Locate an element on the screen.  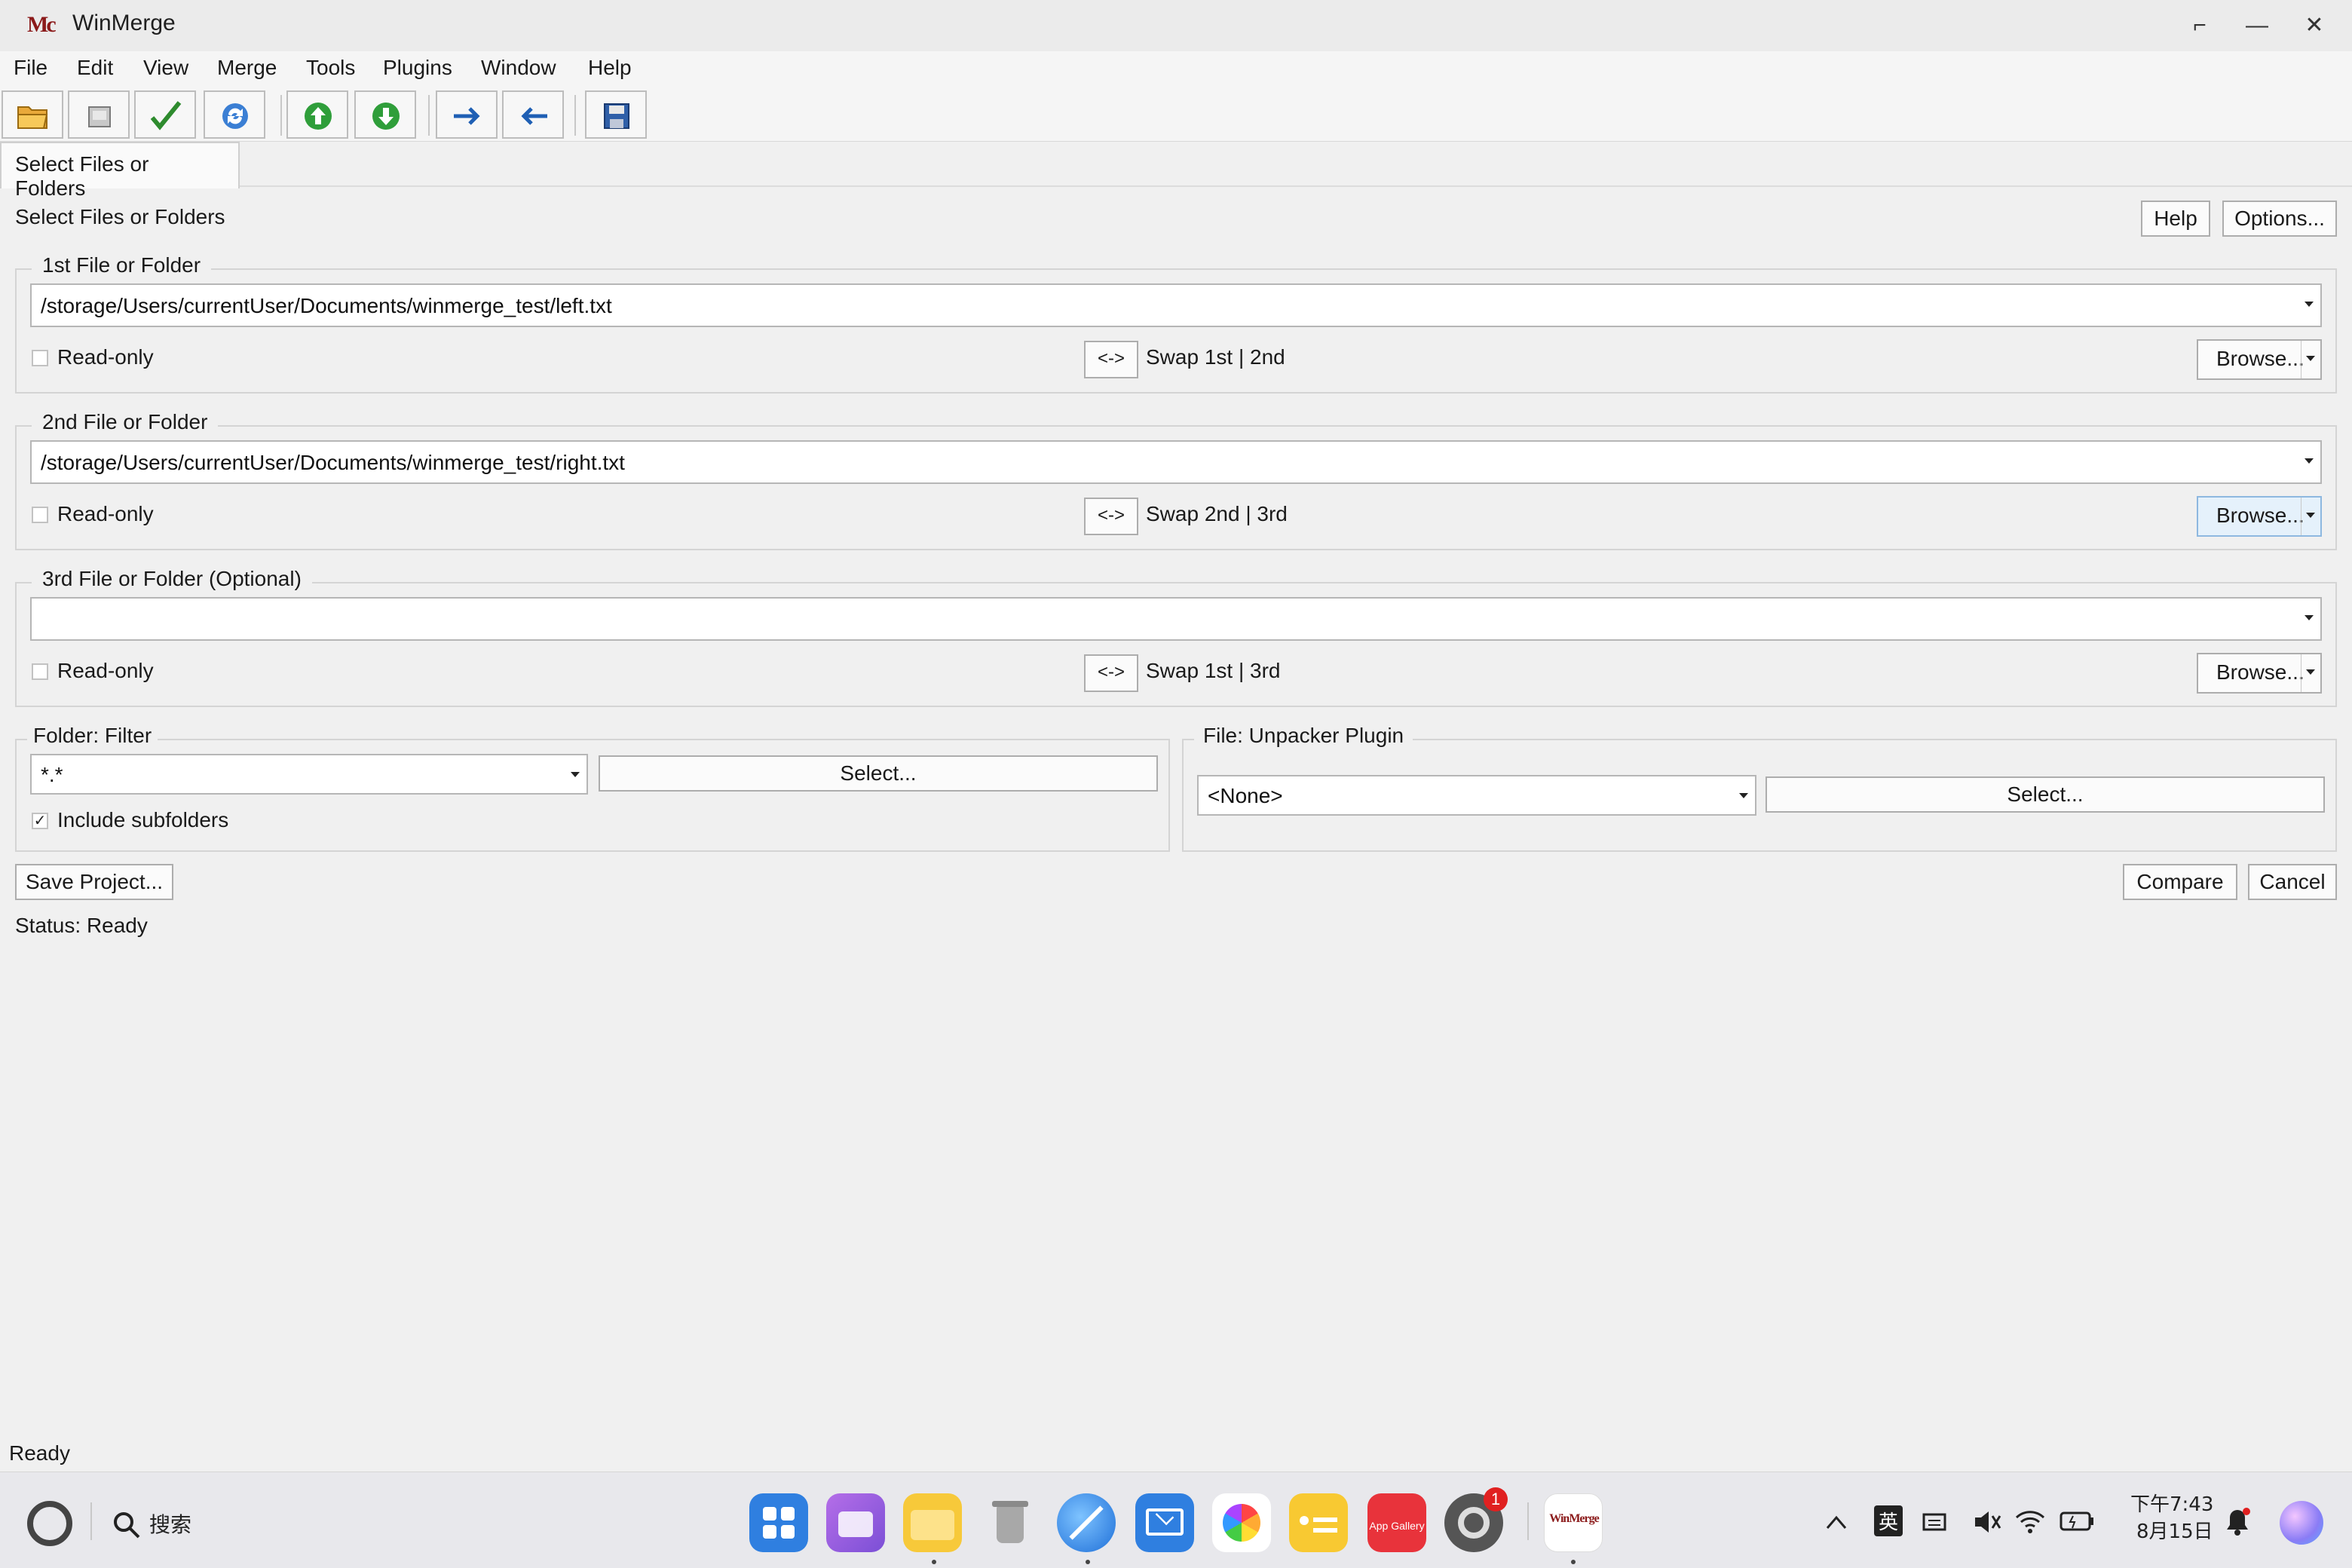
menu-tools: Tools is located at coordinates (330, 68).